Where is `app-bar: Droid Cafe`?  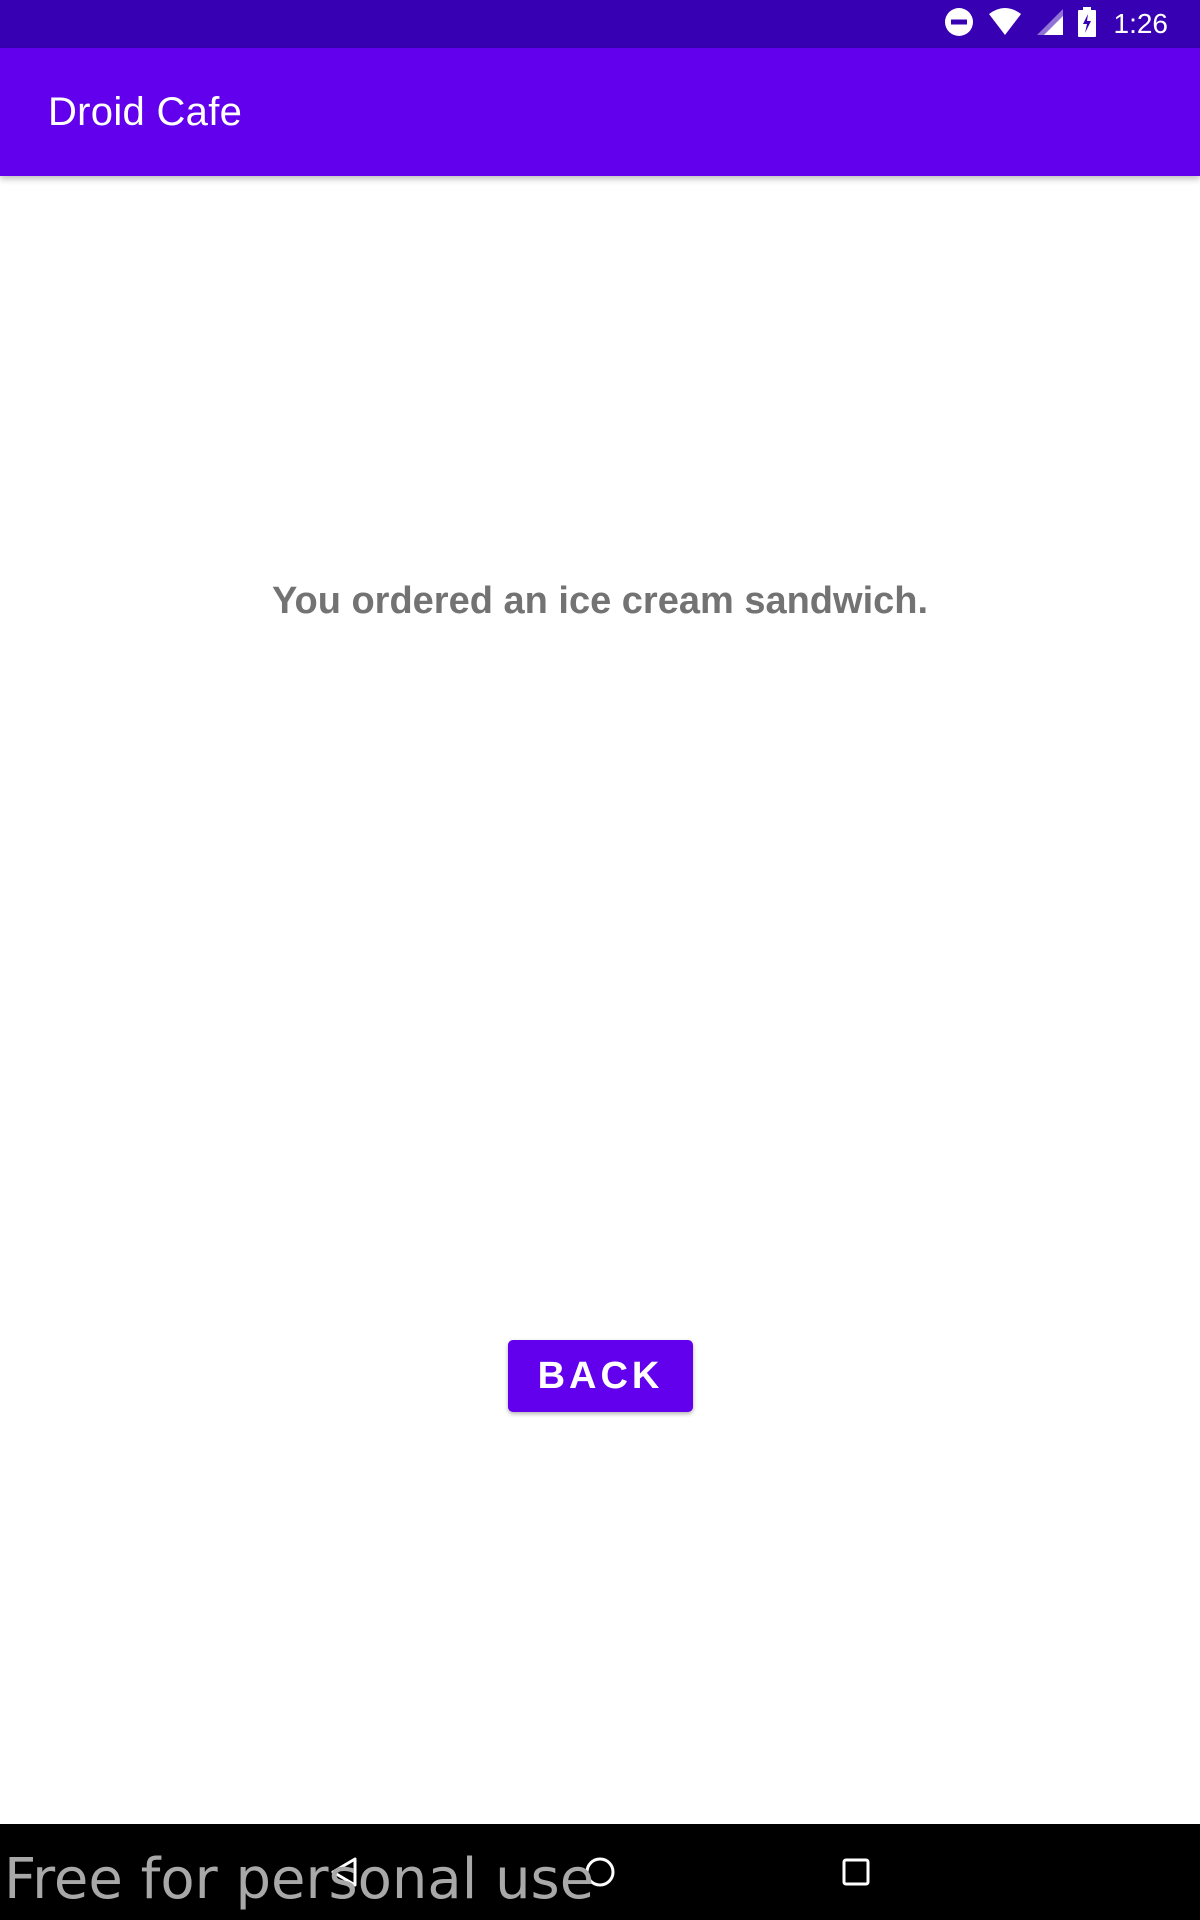 app-bar: Droid Cafe is located at coordinates (600, 112).